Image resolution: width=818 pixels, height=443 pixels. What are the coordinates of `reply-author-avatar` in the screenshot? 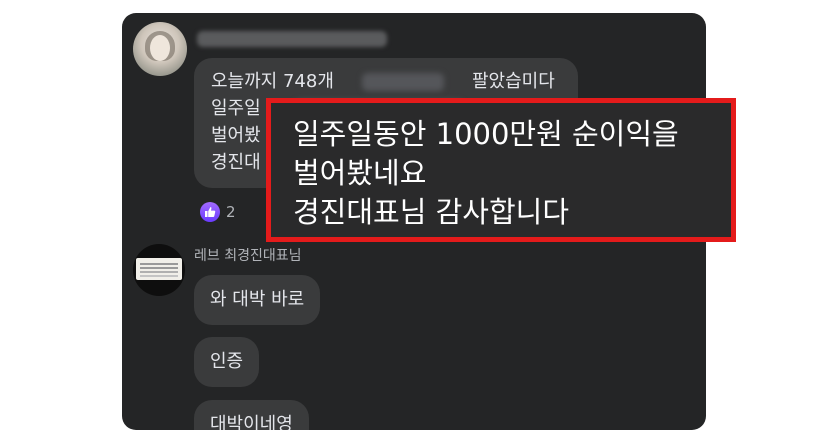 It's located at (159, 270).